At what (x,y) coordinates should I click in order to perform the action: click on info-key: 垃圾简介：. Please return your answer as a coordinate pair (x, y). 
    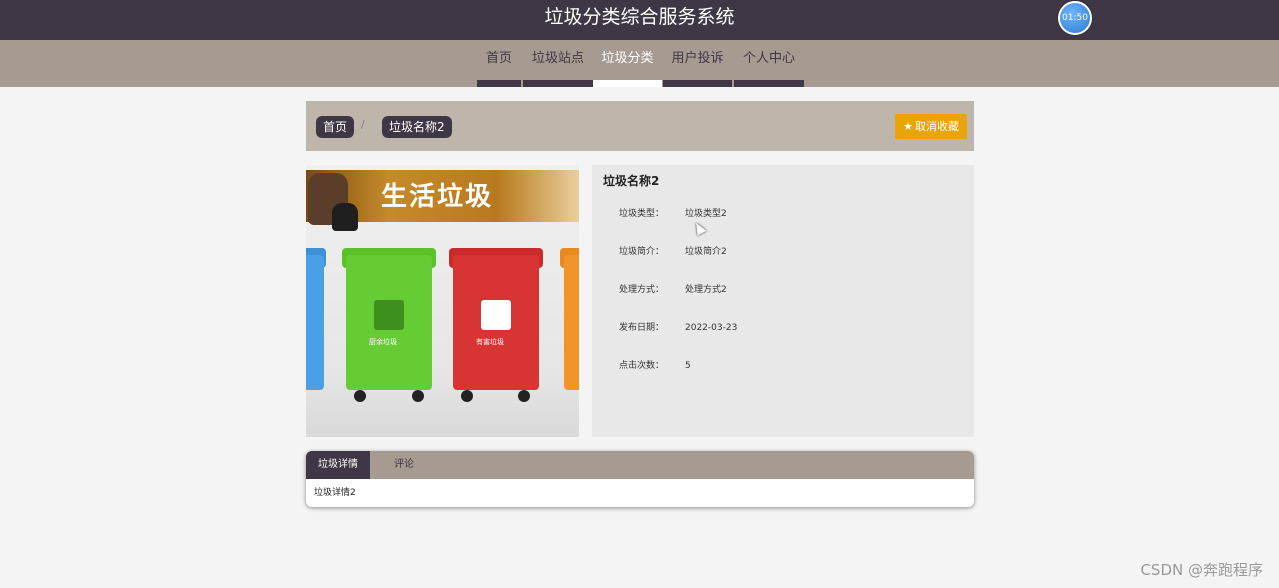
    Looking at the image, I should click on (642, 252).